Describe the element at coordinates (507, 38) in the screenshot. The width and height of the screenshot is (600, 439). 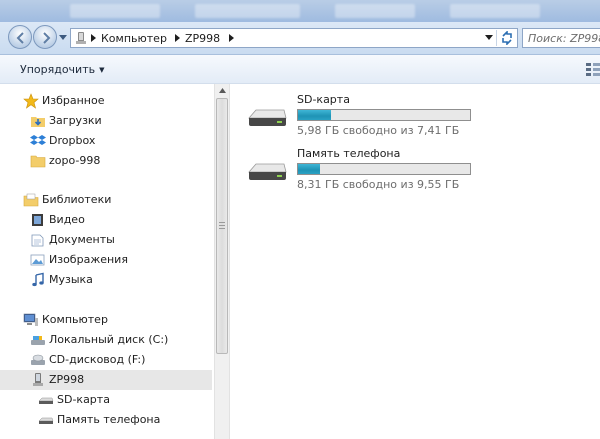
I see `refresh-icon` at that location.